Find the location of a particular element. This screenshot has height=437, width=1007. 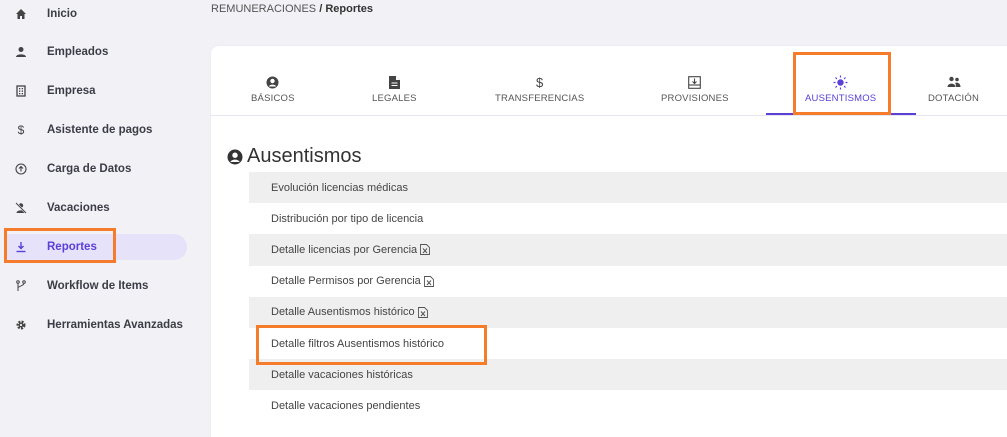

tab-basicos: BÁSICOS is located at coordinates (273, 95).